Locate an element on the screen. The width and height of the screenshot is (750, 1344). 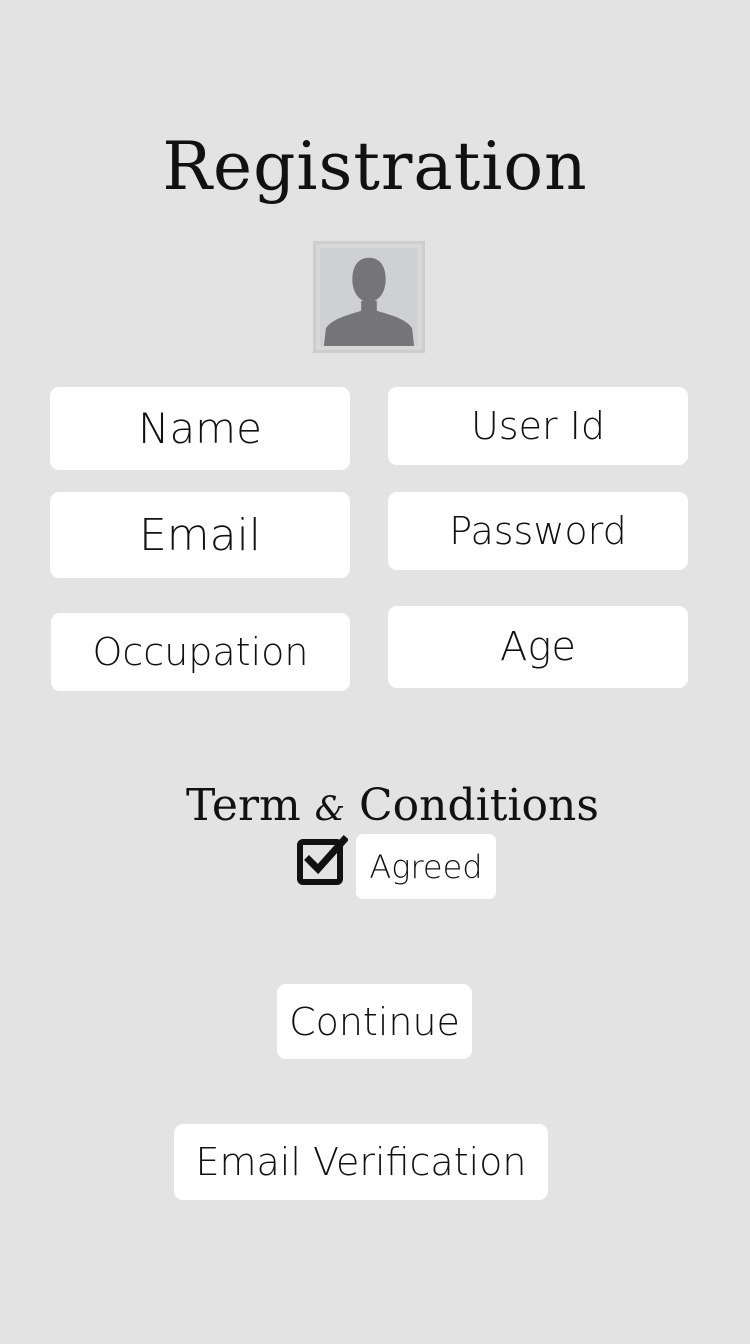
email-verification-button: Email Verification is located at coordinates (361, 1162).